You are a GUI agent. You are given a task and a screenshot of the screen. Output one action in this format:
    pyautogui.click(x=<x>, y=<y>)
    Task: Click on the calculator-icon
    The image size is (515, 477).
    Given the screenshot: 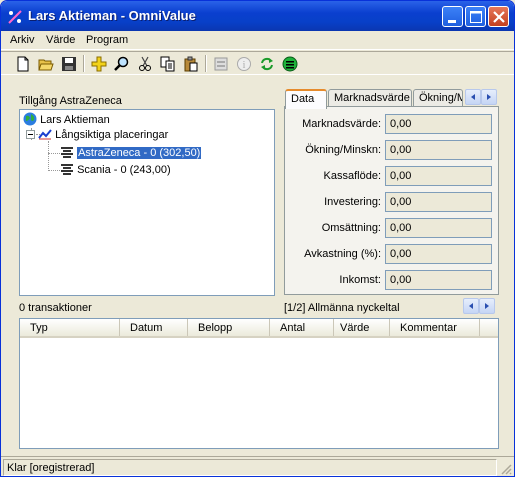 What is the action you would take?
    pyautogui.click(x=290, y=64)
    